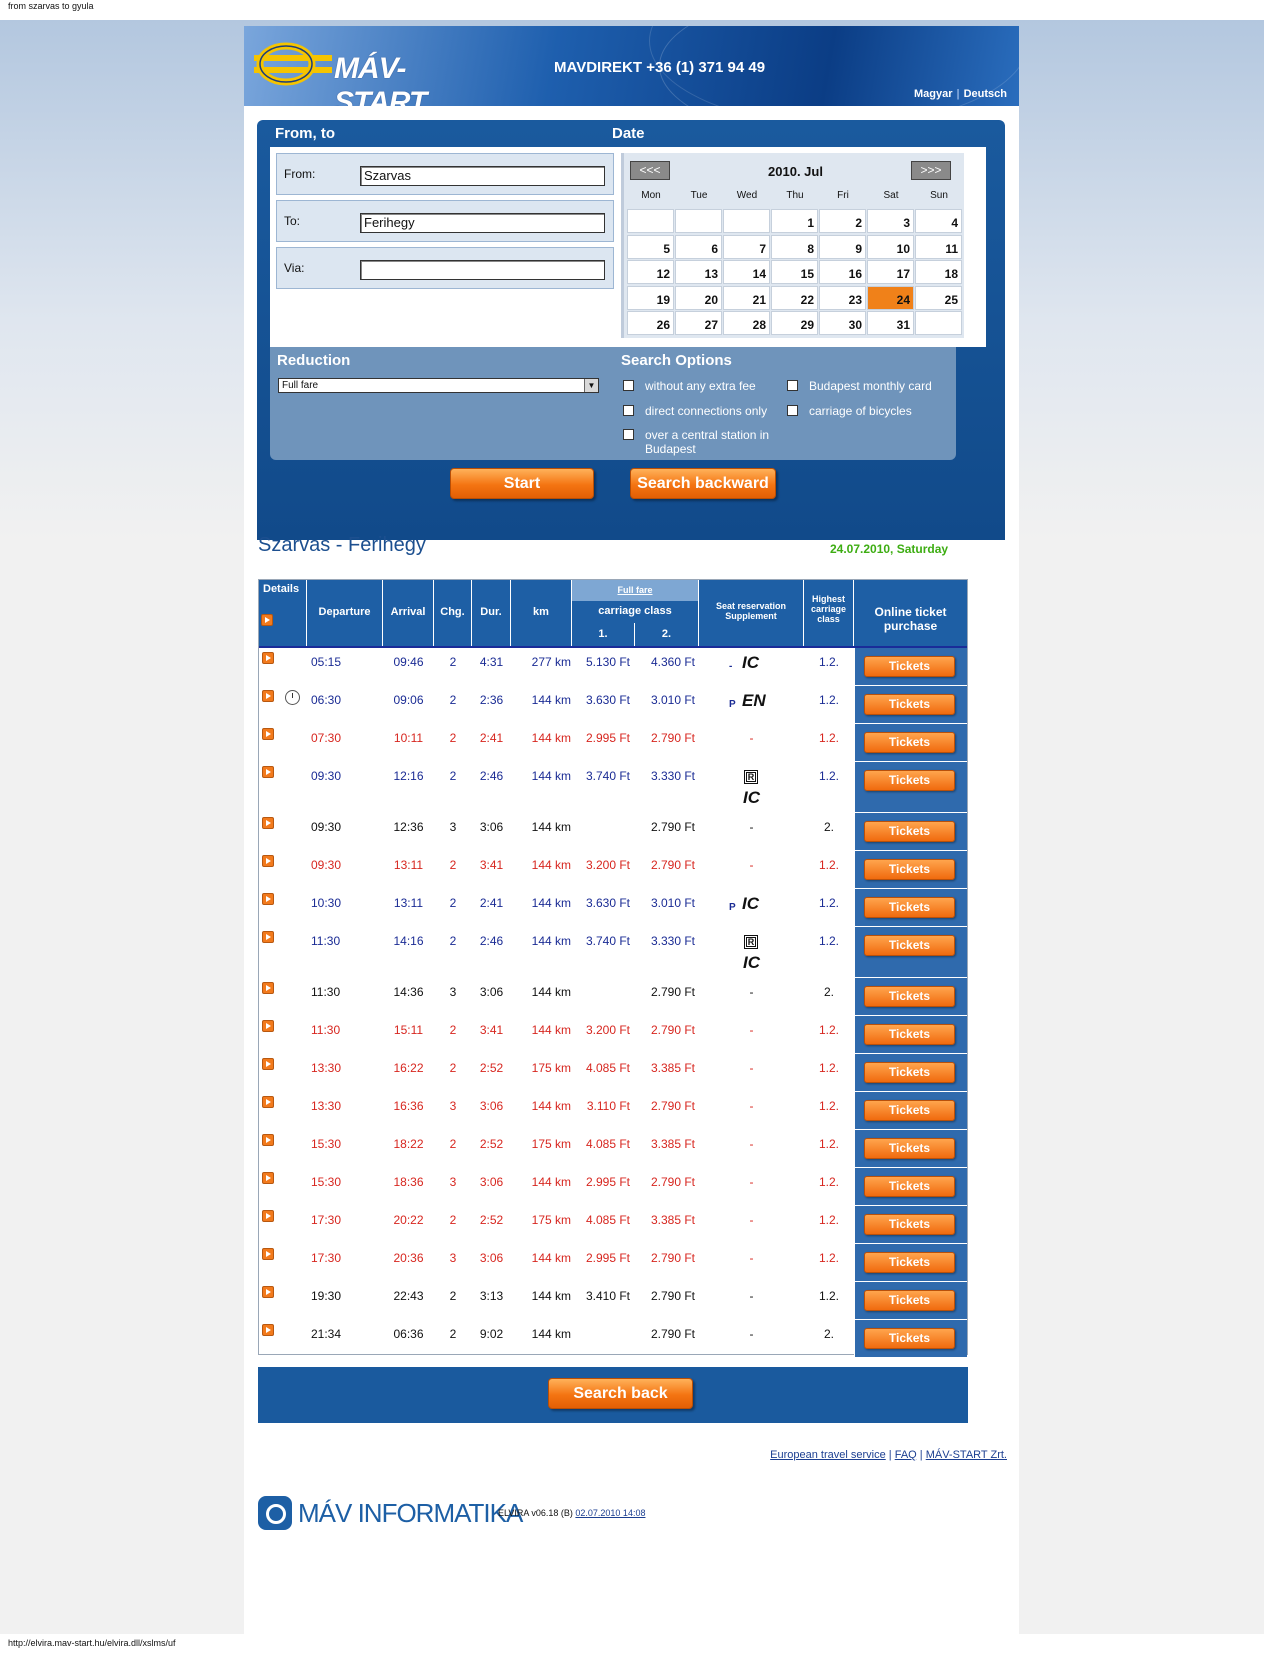  I want to click on calendar-day-19: 19, so click(650, 297).